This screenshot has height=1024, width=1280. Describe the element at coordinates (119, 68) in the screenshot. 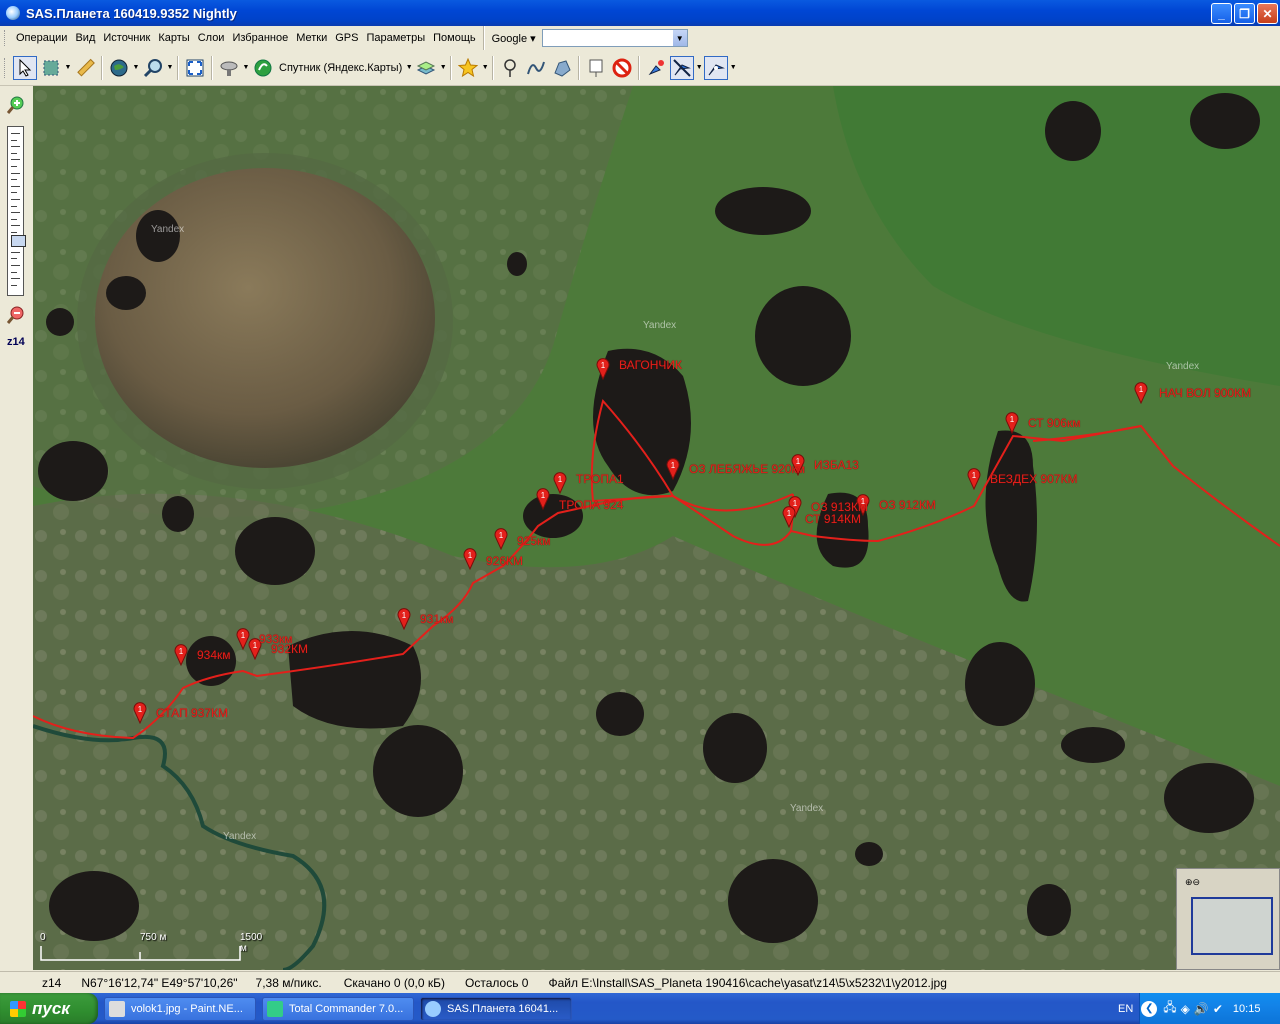

I see `globe-button` at that location.